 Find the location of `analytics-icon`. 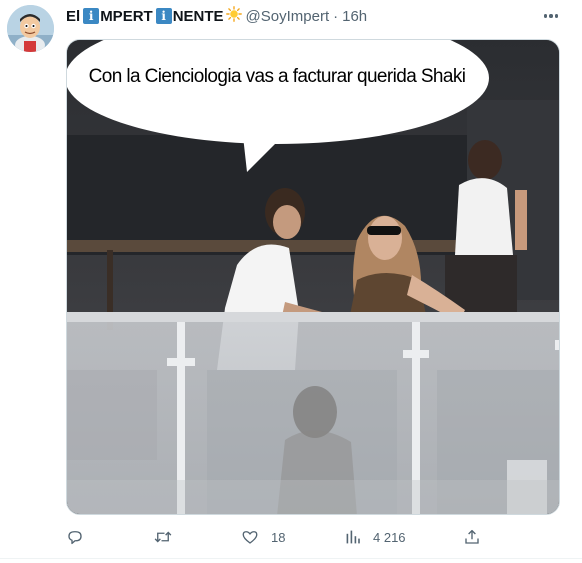

analytics-icon is located at coordinates (353, 537).